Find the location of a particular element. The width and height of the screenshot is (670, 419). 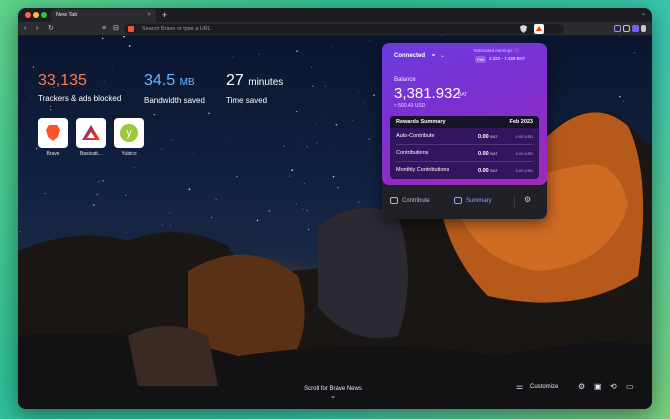

tab-search-chevron-icon: ⌄ is located at coordinates (643, 13).